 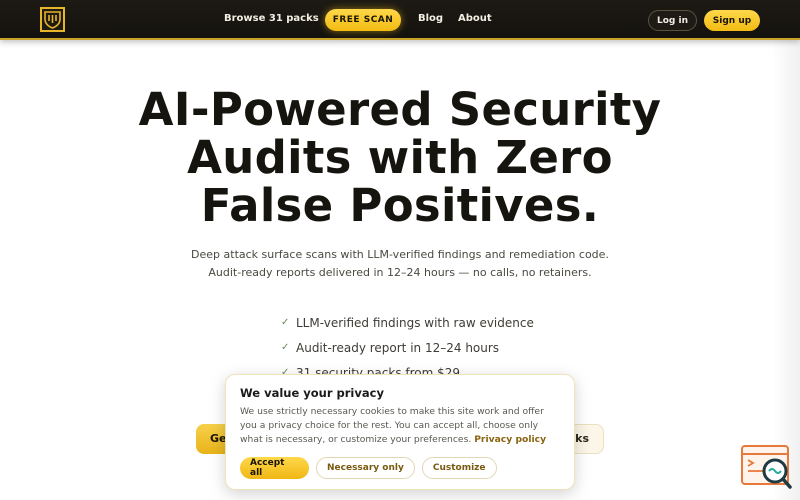 I want to click on privacy-policy-link: Privacy policy, so click(x=510, y=439).